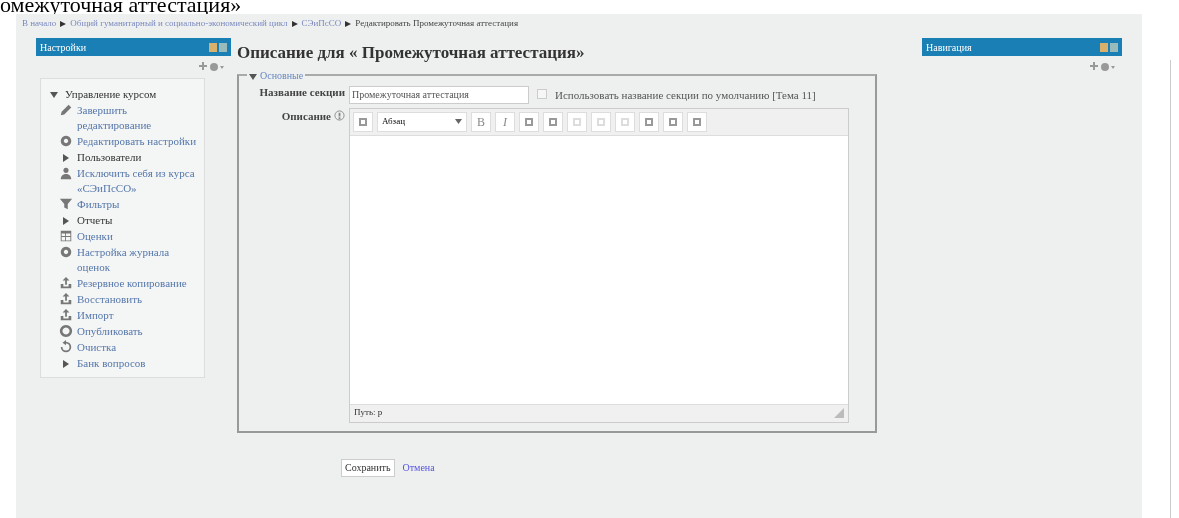 The height and width of the screenshot is (518, 1179). What do you see at coordinates (625, 121) in the screenshot?
I see `toolbar-button` at bounding box center [625, 121].